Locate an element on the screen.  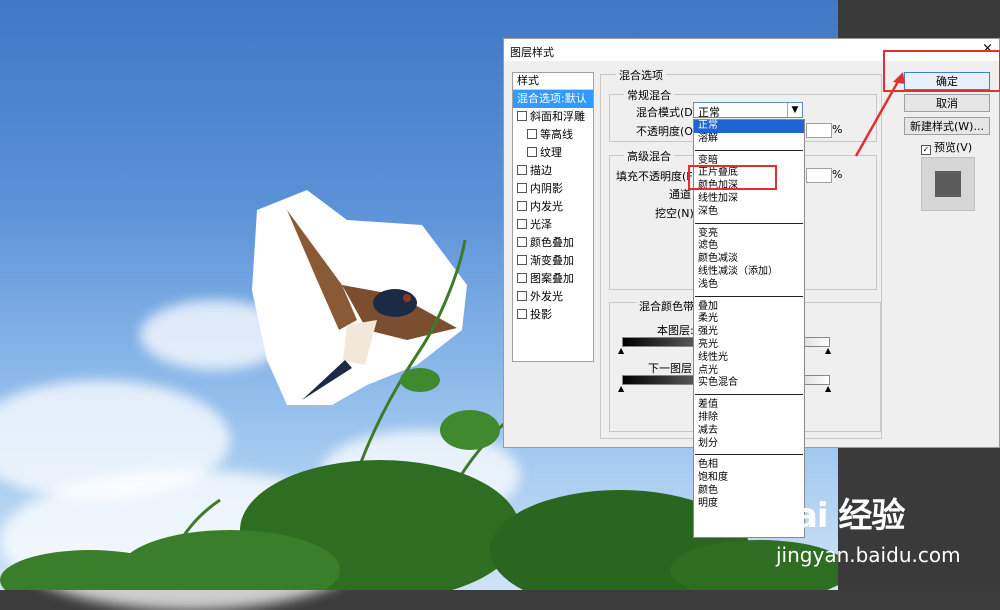
watermark-url: jingyan.baidu.com is located at coordinates (868, 555).